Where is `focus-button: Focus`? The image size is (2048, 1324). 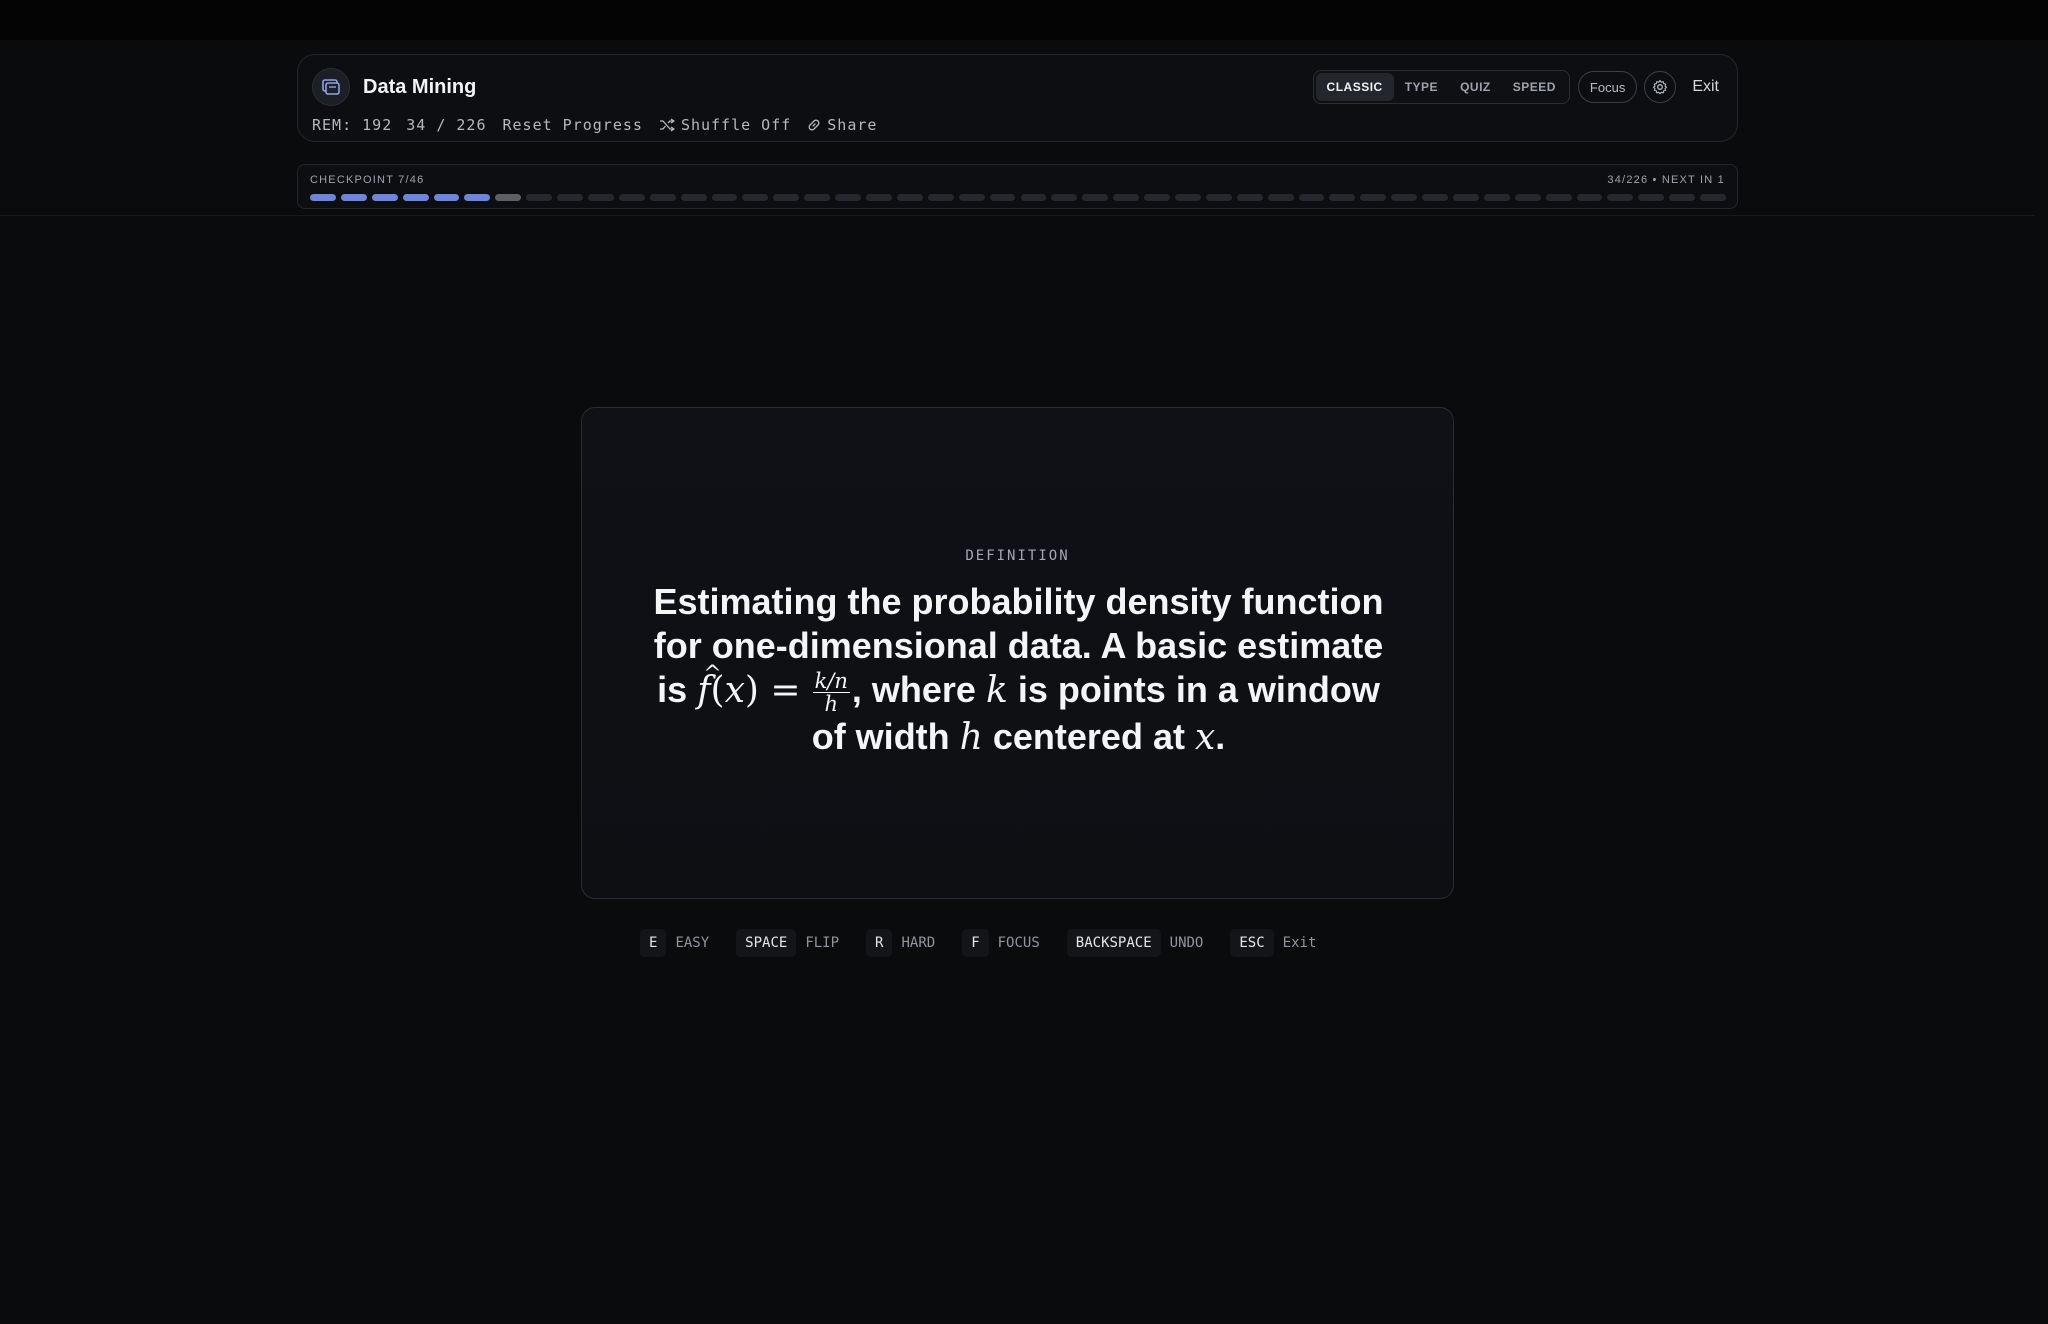 focus-button: Focus is located at coordinates (1607, 87).